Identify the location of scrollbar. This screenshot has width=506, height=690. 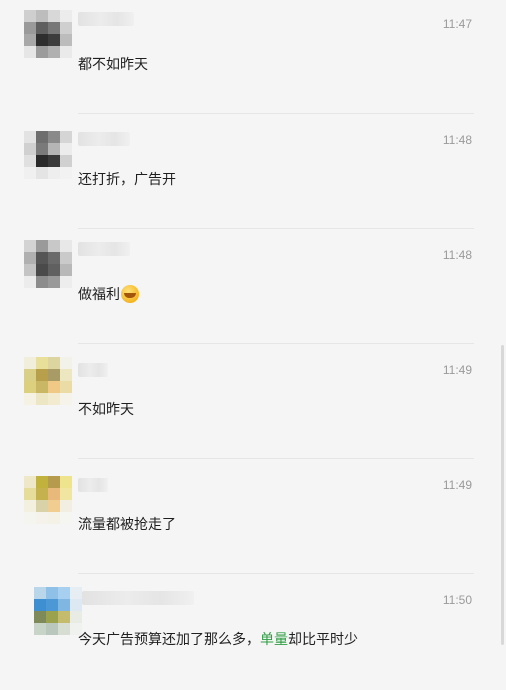
(502, 495).